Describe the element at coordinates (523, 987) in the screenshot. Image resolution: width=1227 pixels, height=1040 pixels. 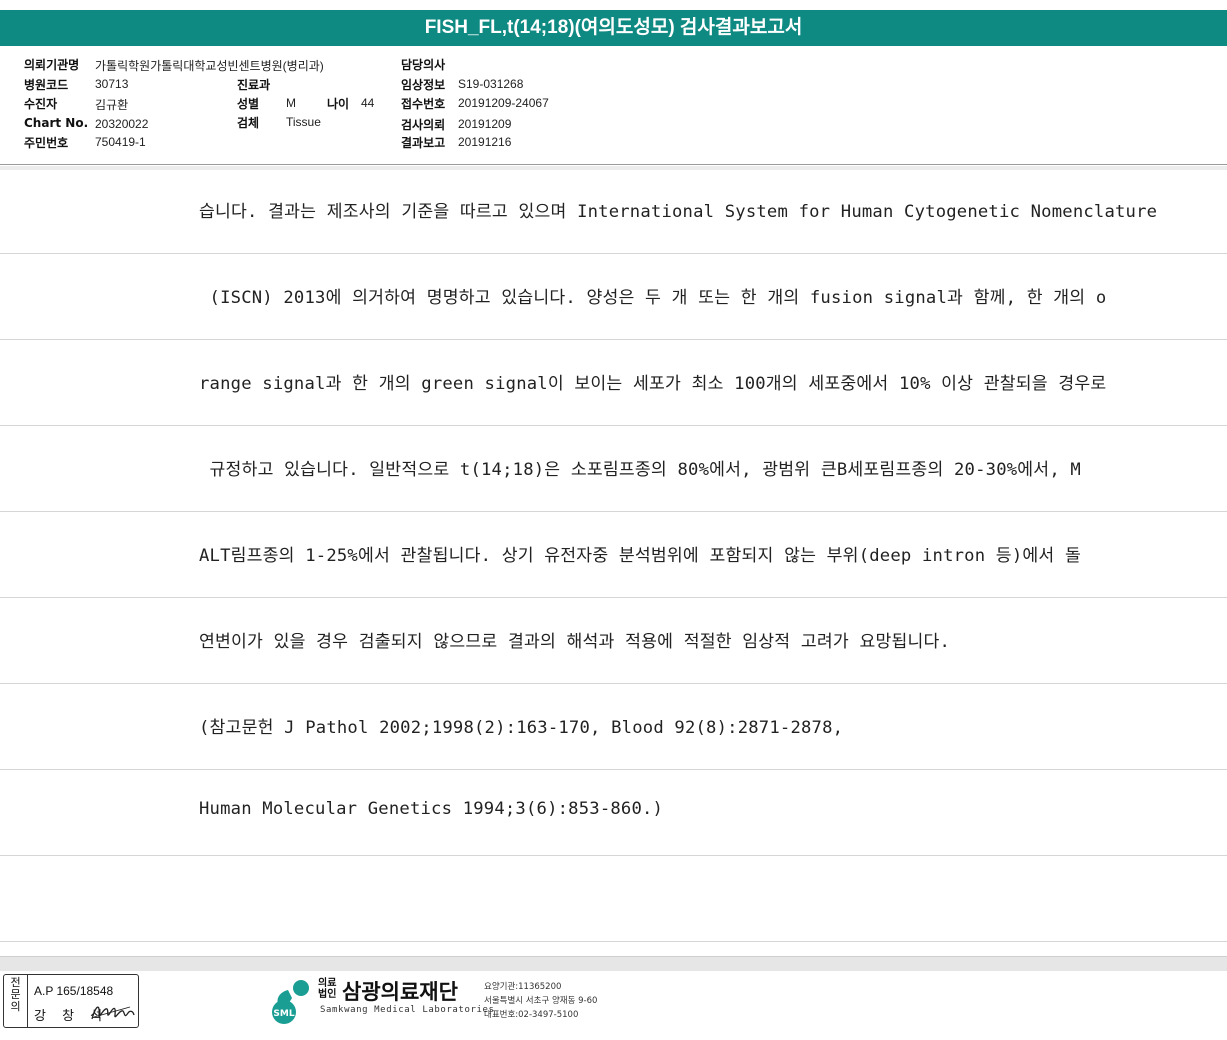
I see `institution-code: 요양기관:11365200` at that location.